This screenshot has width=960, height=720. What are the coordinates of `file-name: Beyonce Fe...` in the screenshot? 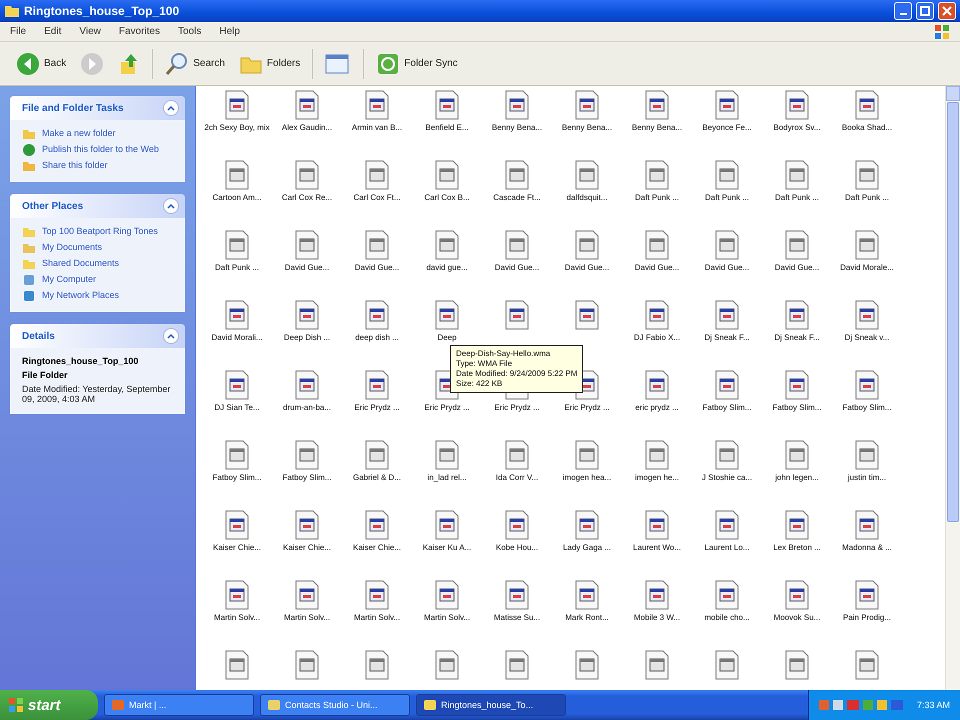 It's located at (727, 128).